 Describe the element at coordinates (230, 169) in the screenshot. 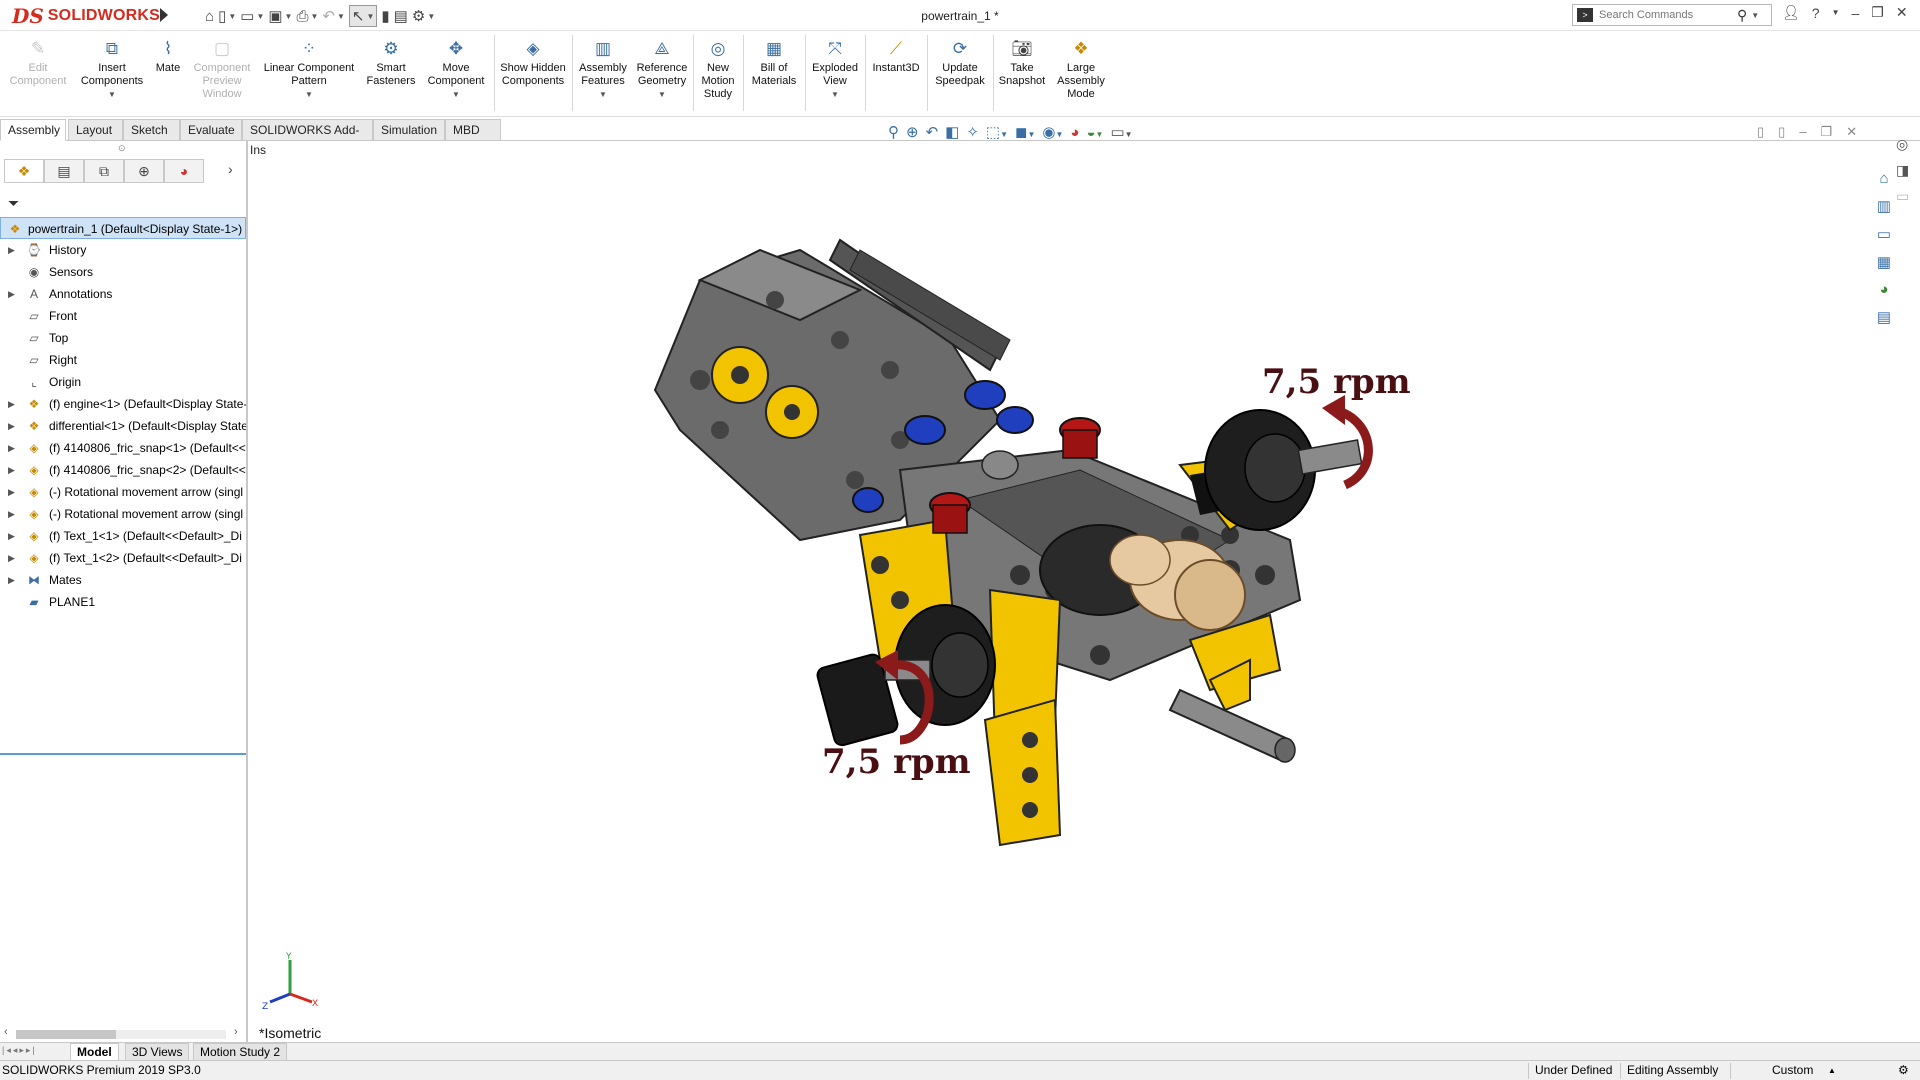

I see `panel-tabs-more-icon: ›` at that location.